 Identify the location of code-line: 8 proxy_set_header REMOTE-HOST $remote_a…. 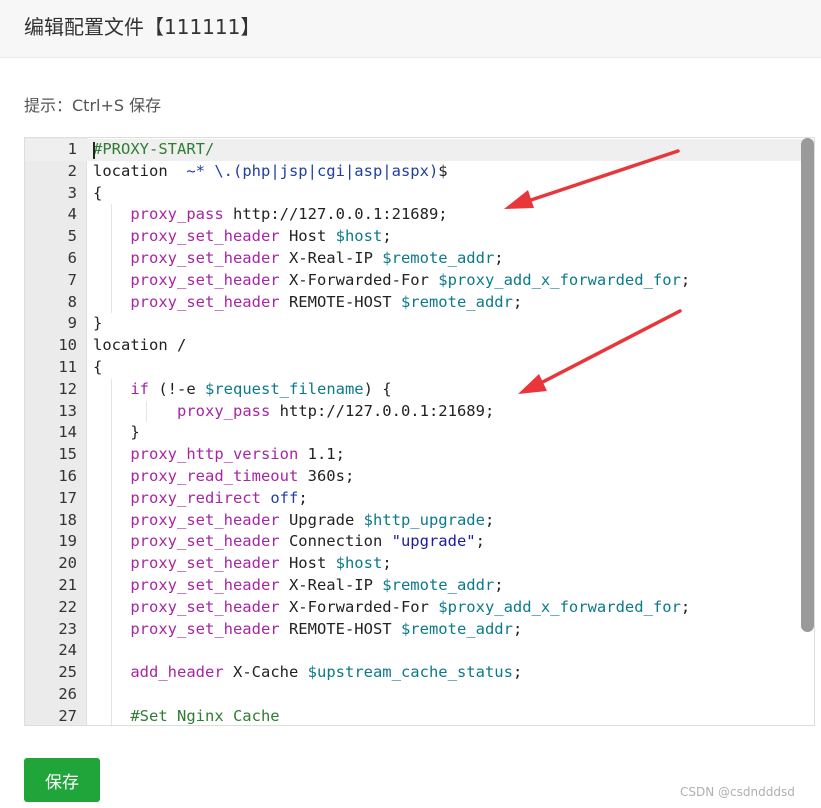
(419, 302).